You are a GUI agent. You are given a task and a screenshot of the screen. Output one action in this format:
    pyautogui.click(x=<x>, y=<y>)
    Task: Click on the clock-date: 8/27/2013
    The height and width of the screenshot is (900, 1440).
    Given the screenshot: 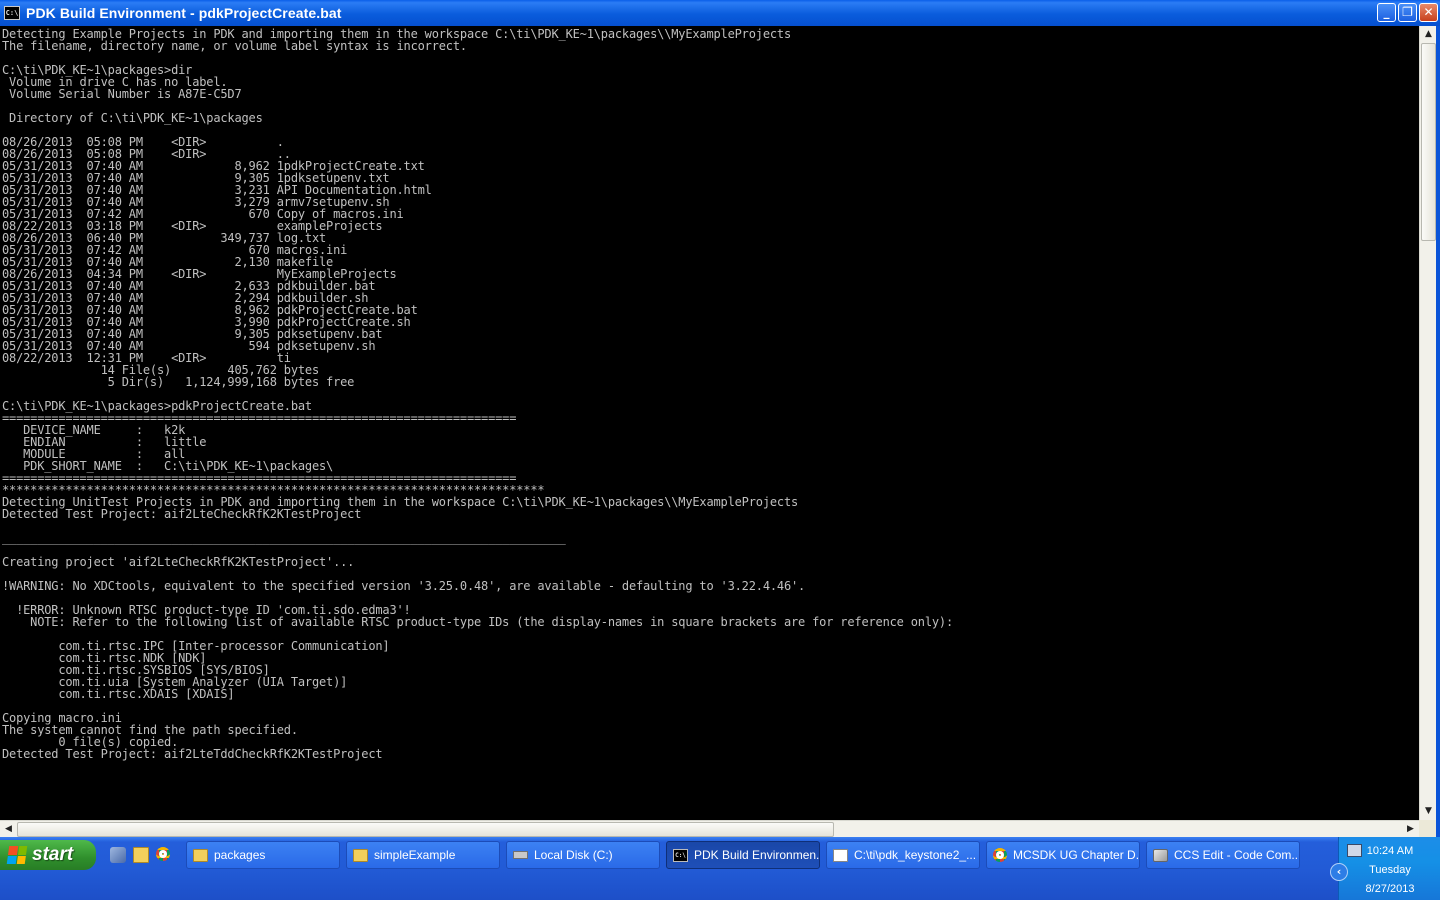 What is the action you would take?
    pyautogui.click(x=1390, y=889)
    